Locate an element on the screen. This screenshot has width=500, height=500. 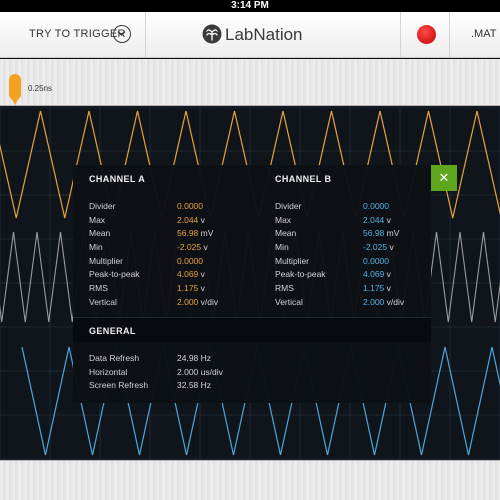
marker-label: 0.25ns is located at coordinates (40, 88).